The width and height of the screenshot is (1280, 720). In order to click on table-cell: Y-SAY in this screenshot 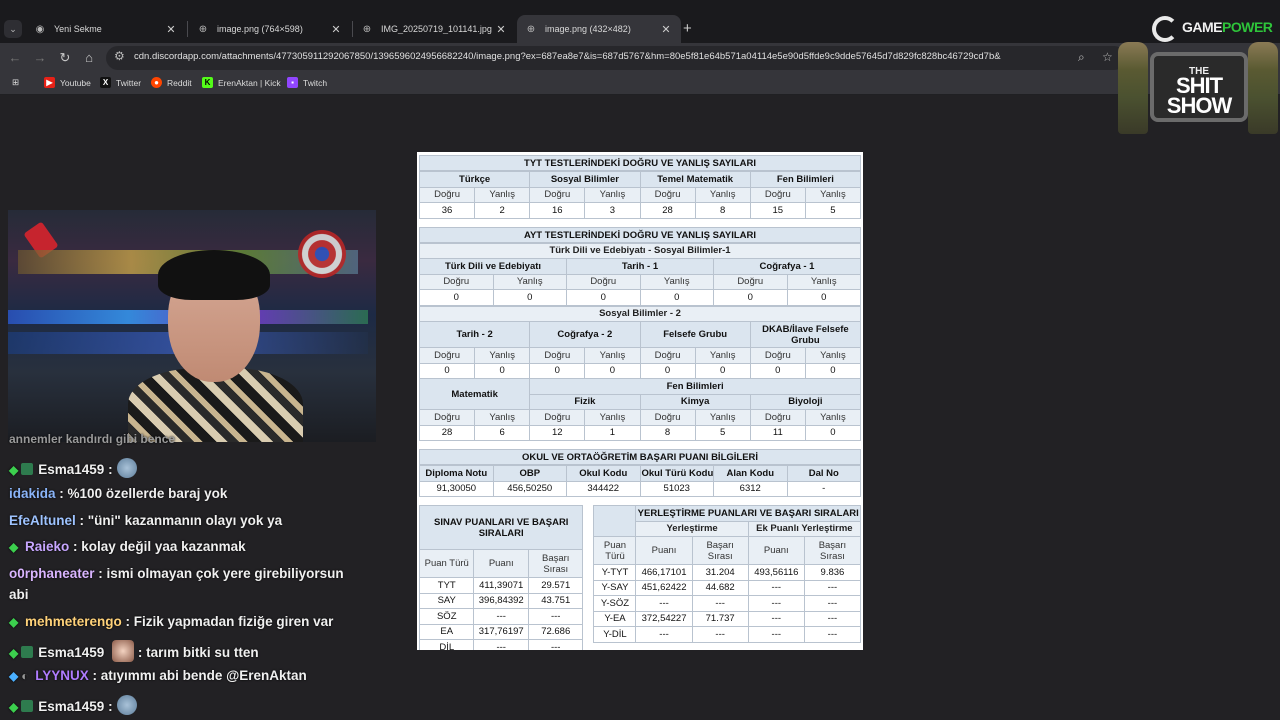, I will do `click(615, 587)`.